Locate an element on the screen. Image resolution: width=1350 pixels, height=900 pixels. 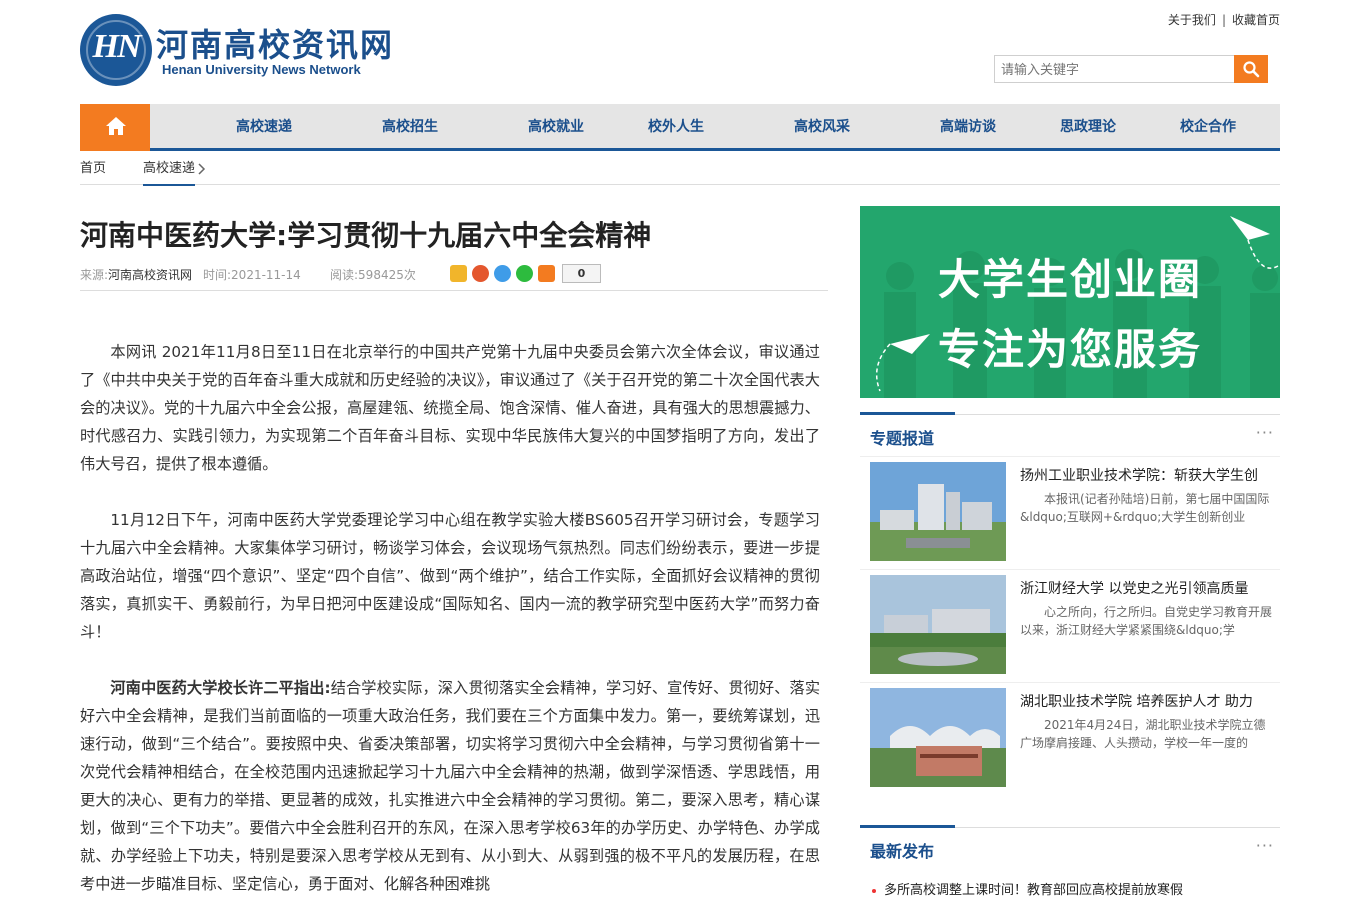
nav-home-button is located at coordinates (115, 127).